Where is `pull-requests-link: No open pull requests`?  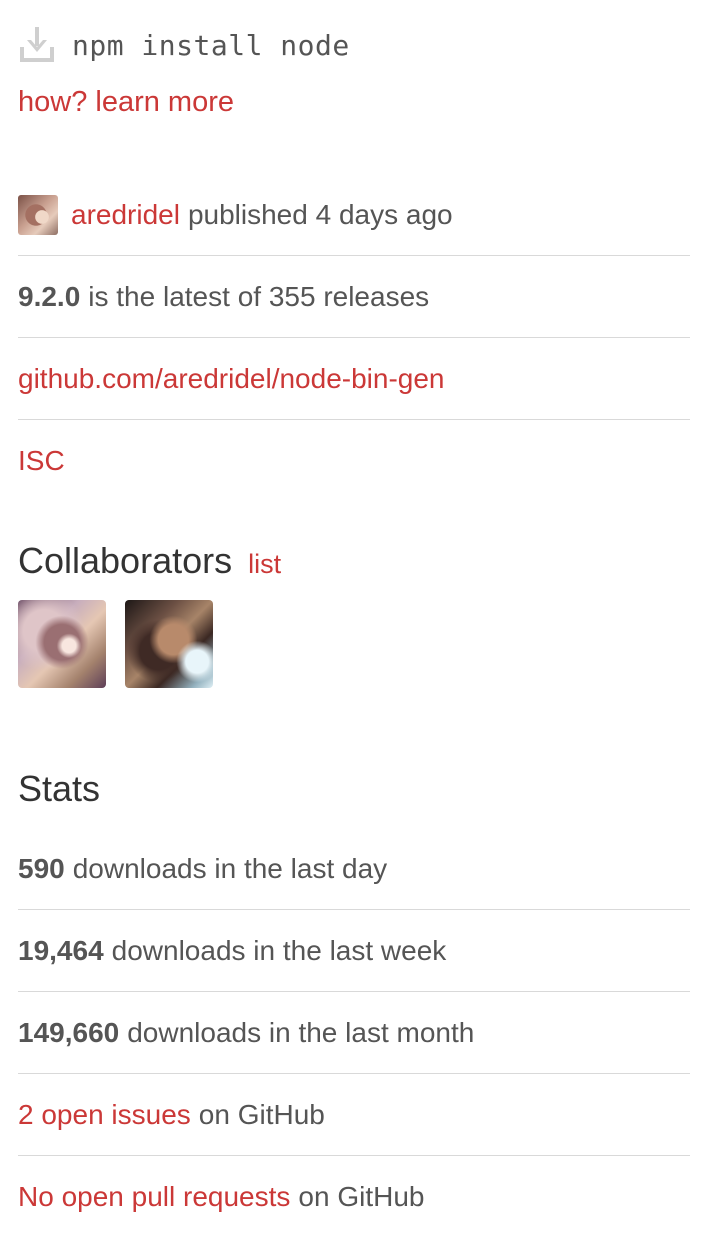
pull-requests-link: No open pull requests is located at coordinates (154, 1197).